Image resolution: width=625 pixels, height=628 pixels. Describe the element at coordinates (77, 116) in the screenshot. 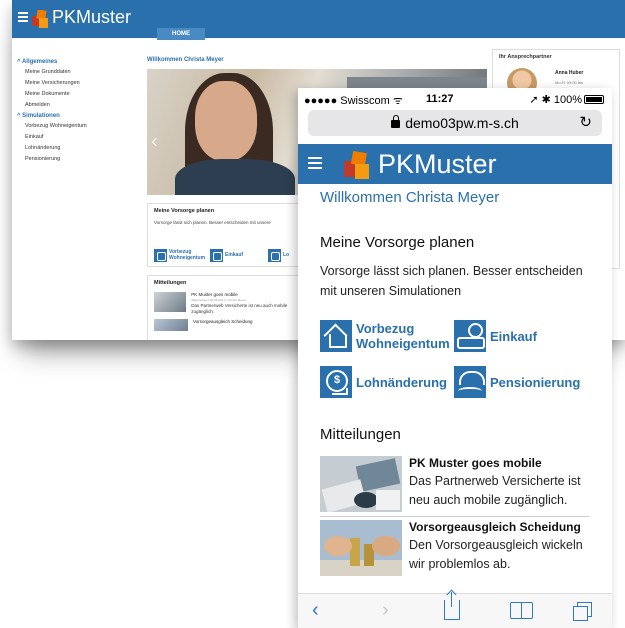

I see `sidebar-section-simulationen: ^ Simulationen` at that location.